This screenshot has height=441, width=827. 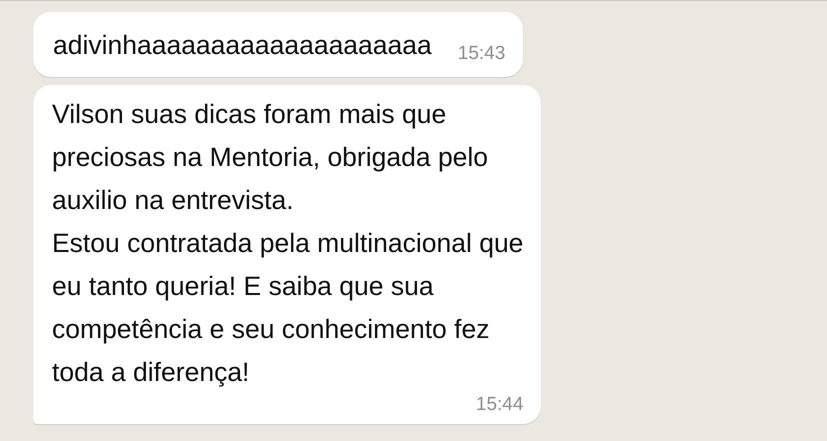 I want to click on message-time: 15:43, so click(x=482, y=54).